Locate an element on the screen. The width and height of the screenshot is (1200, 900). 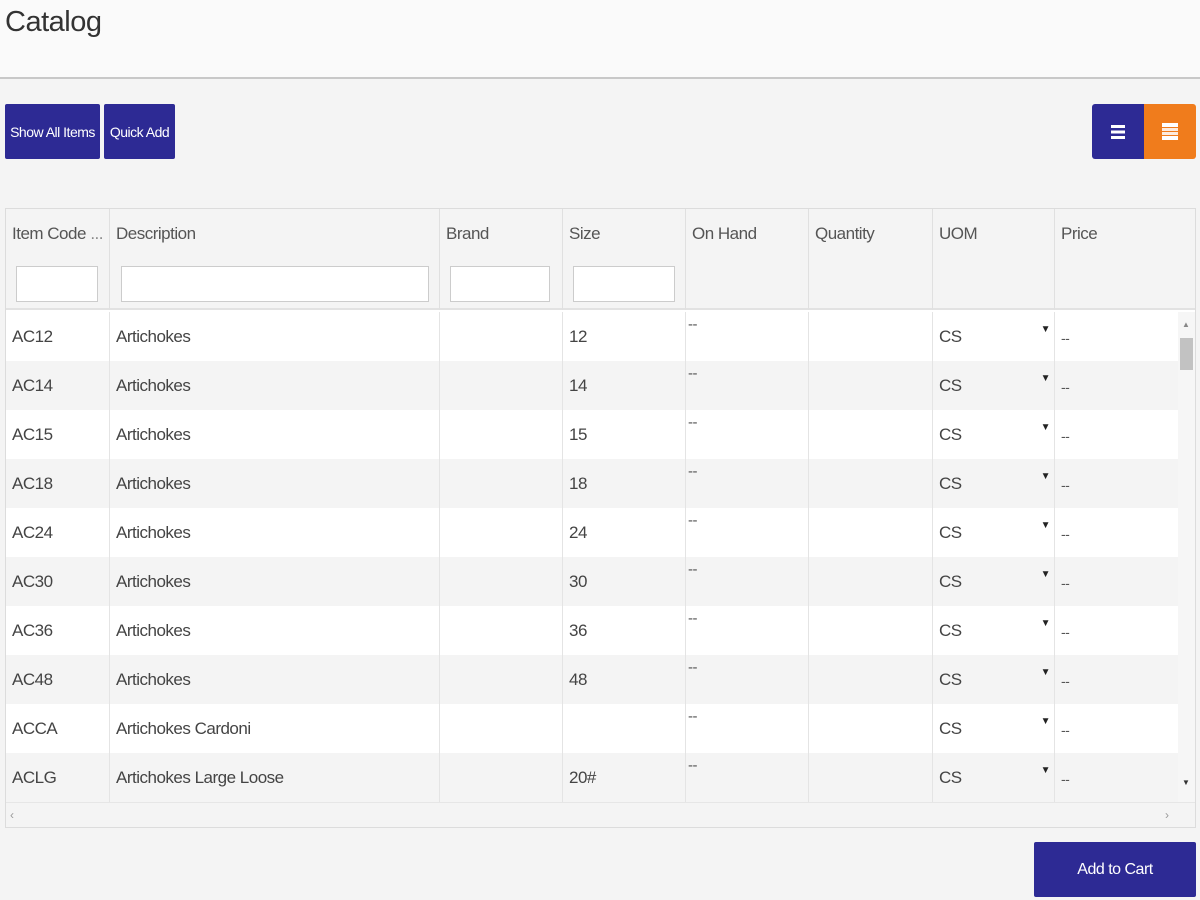
add-to-cart-button: Add to Cart is located at coordinates (1115, 869).